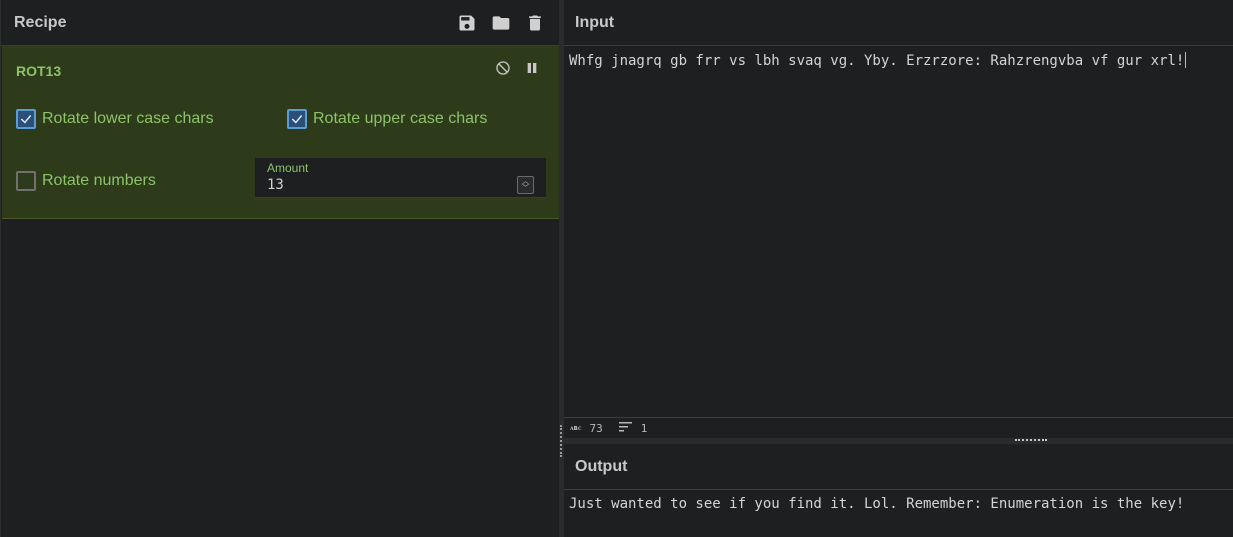 This screenshot has height=537, width=1233. What do you see at coordinates (39, 71) in the screenshot?
I see `operation-title: ROT13` at bounding box center [39, 71].